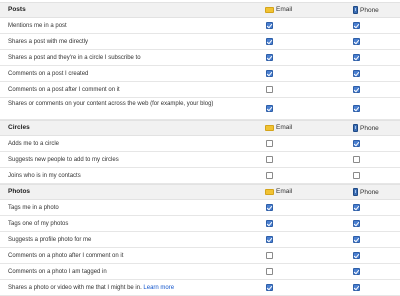 This screenshot has height=296, width=400. I want to click on setting-label-text: Joins who is in my contacts, so click(44, 176).